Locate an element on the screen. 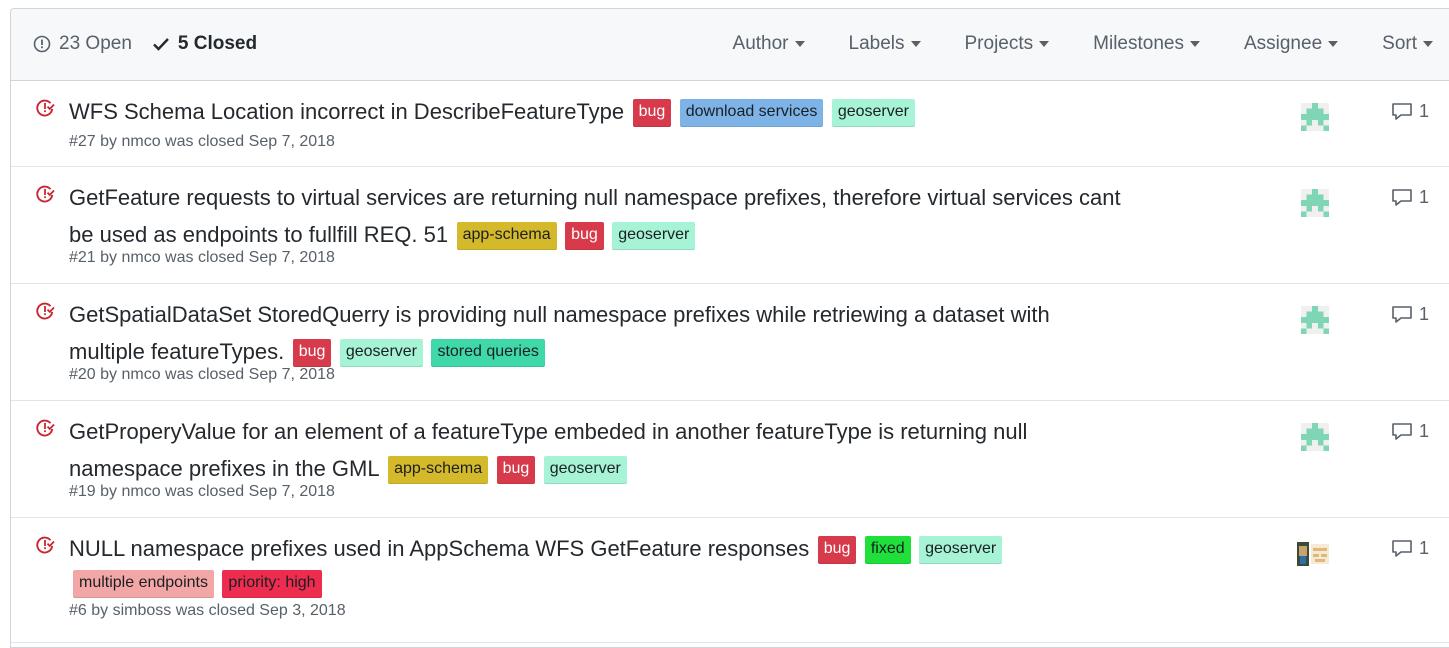 This screenshot has height=648, width=1449. issue-label: download services is located at coordinates (751, 113).